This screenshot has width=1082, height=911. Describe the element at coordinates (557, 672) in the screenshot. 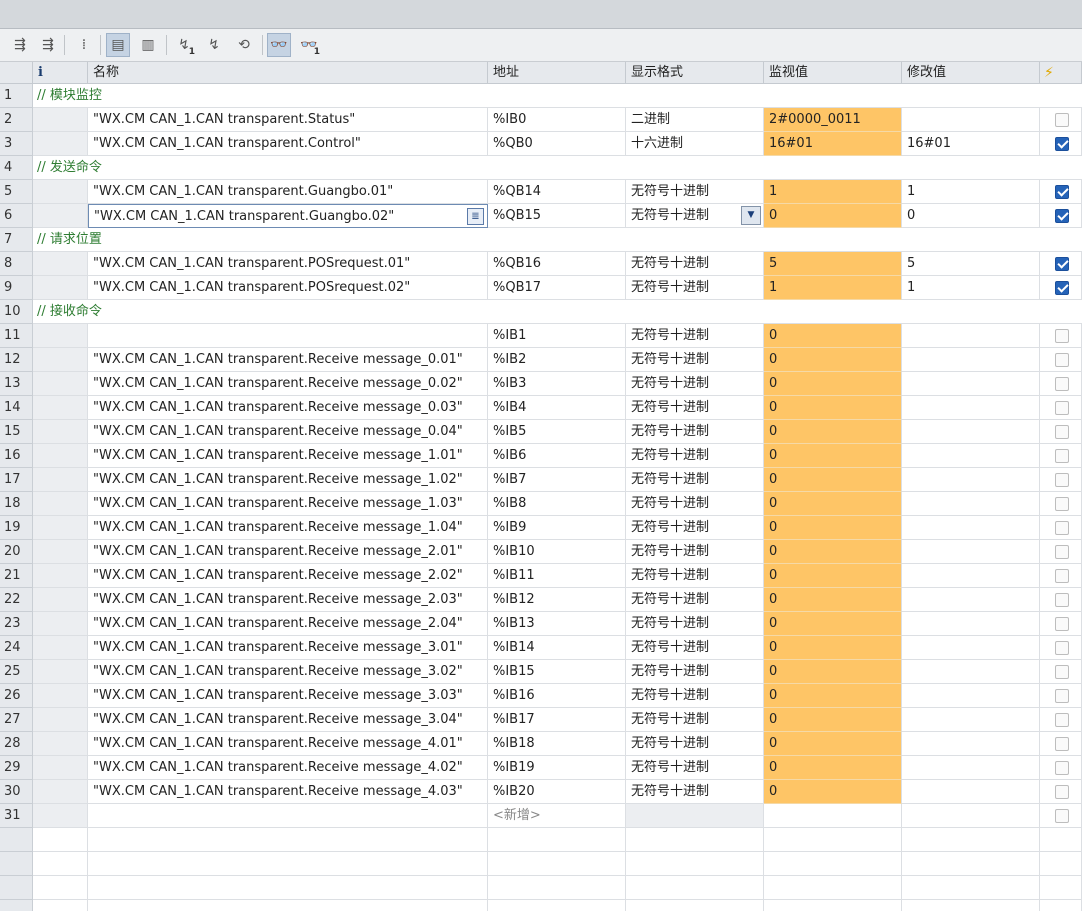

I see `address-cell: %IB15` at that location.